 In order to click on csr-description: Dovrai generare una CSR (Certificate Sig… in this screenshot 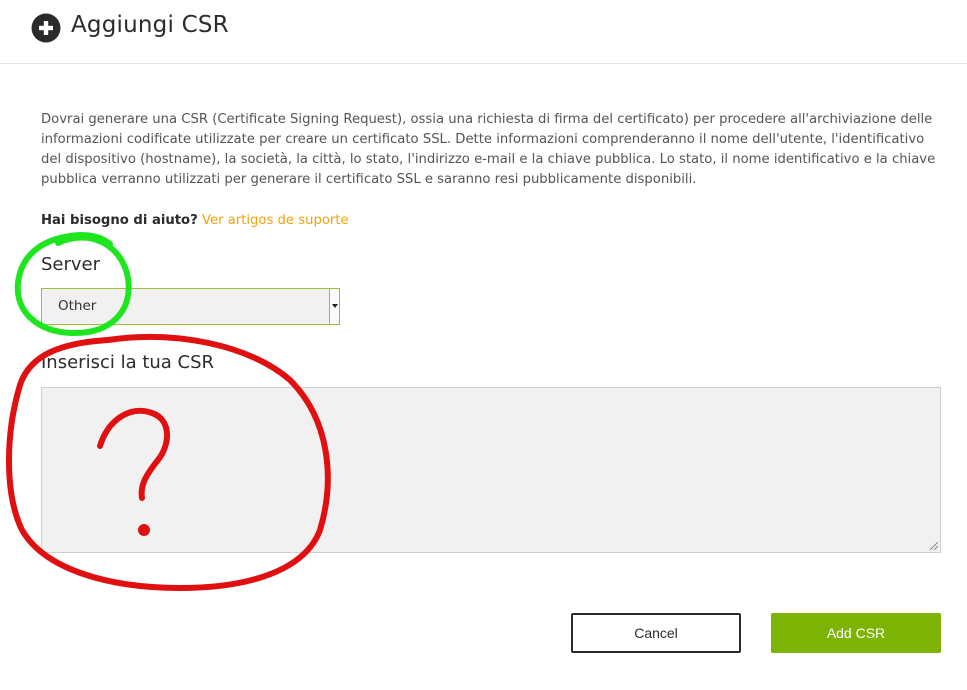, I will do `click(488, 149)`.